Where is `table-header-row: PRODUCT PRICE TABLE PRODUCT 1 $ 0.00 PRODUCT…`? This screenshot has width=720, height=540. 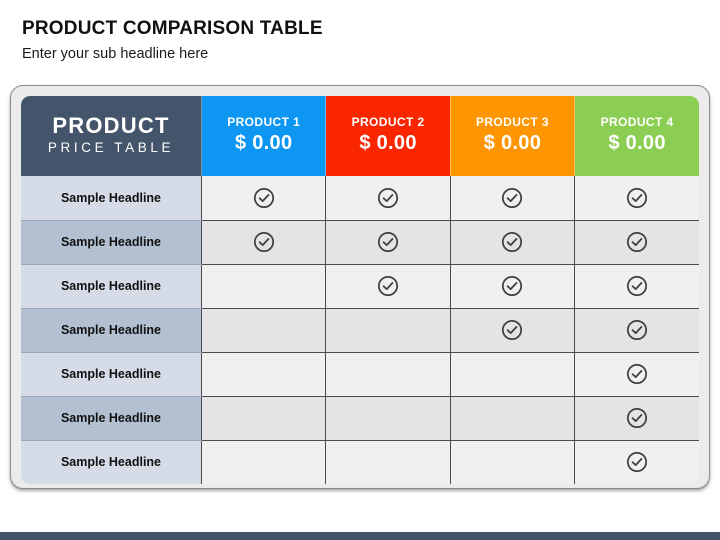 table-header-row: PRODUCT PRICE TABLE PRODUCT 1 $ 0.00 PRODUCT… is located at coordinates (360, 136).